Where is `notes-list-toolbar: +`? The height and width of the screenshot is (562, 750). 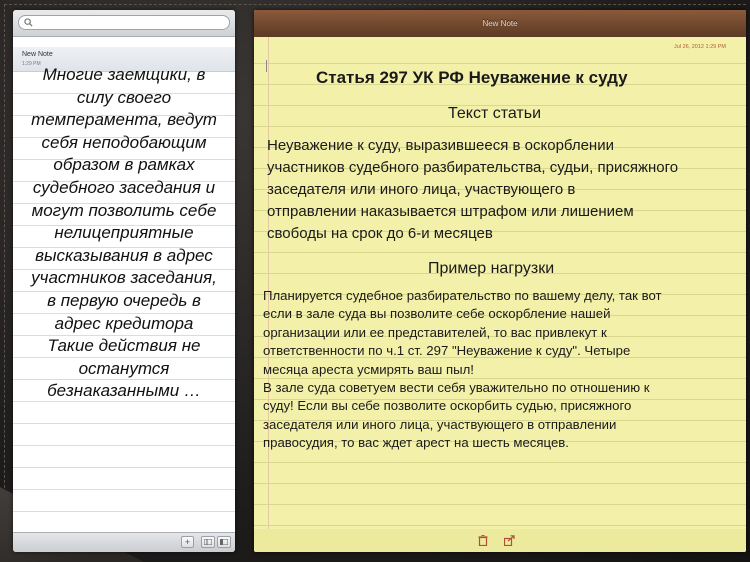
notes-list-toolbar: + is located at coordinates (124, 542).